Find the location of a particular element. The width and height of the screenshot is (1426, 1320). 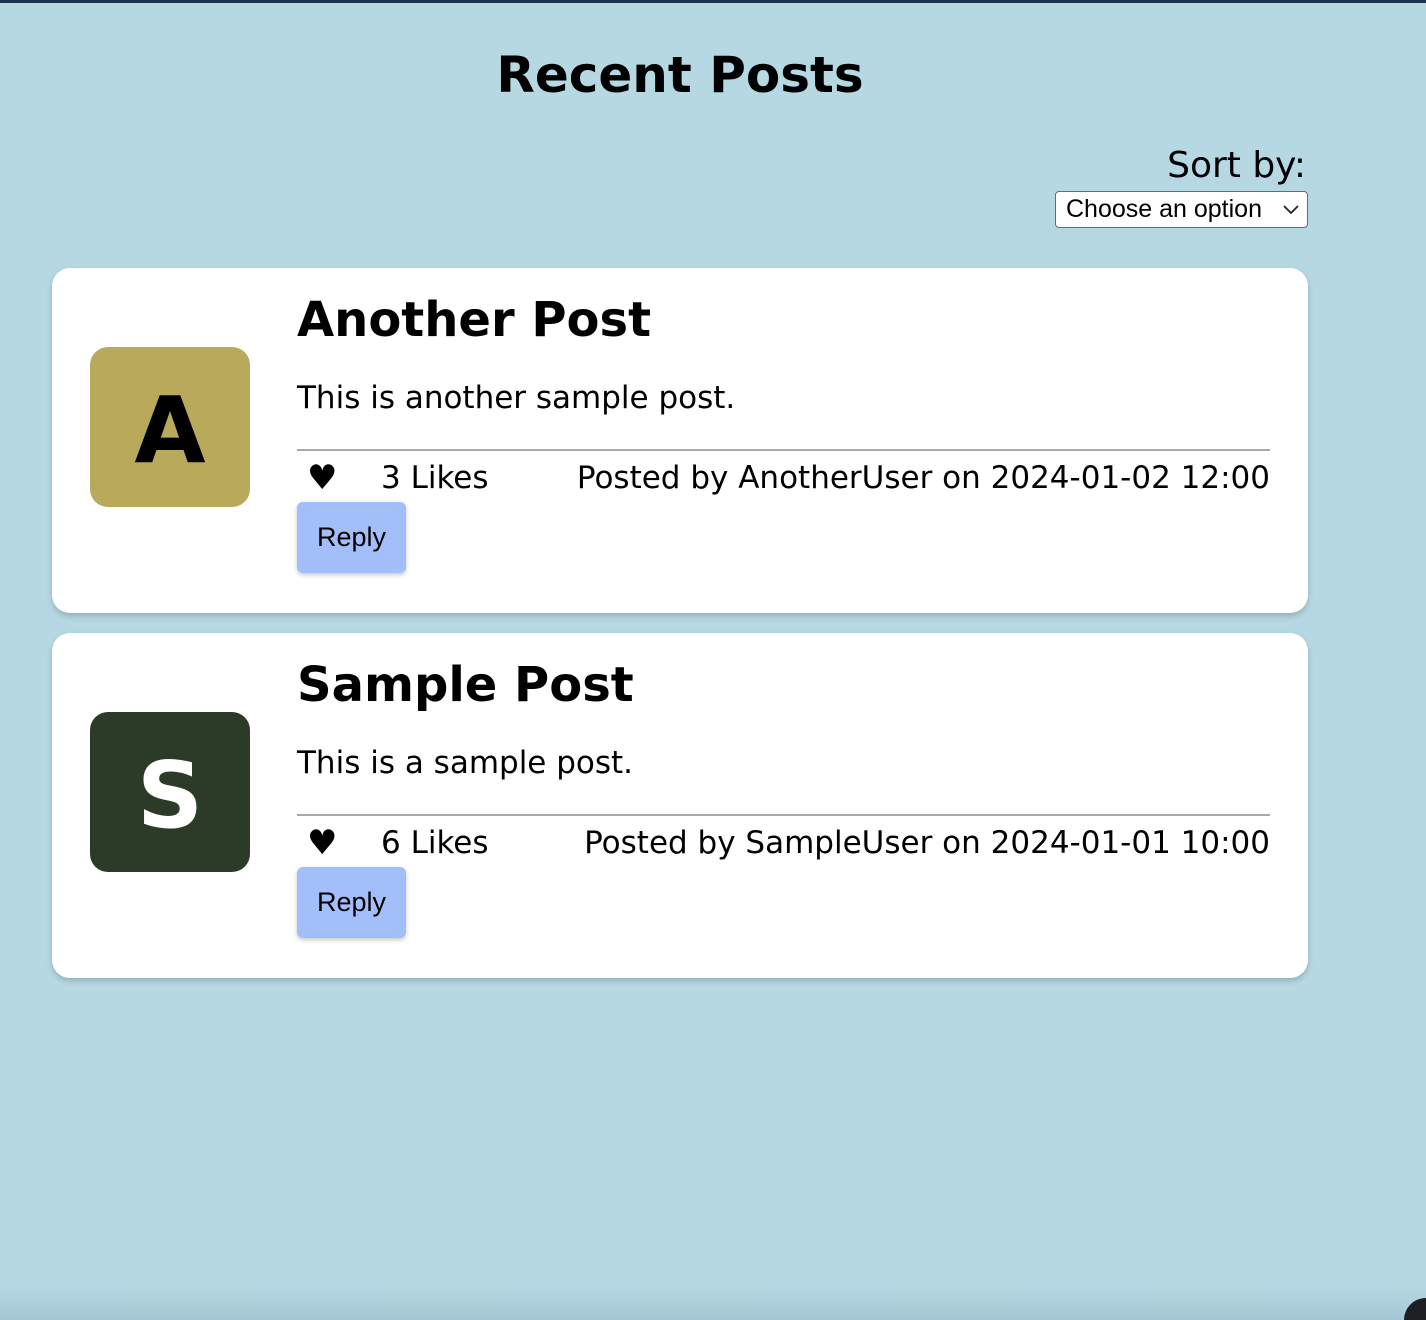

sort-label: Sort by: is located at coordinates (1236, 165).